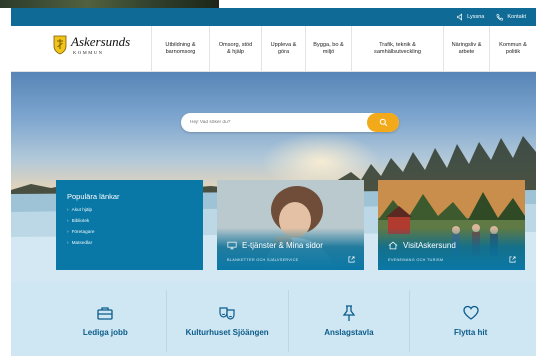 The image size is (536, 356). I want to click on popular-links-title: Populära länkar, so click(93, 196).